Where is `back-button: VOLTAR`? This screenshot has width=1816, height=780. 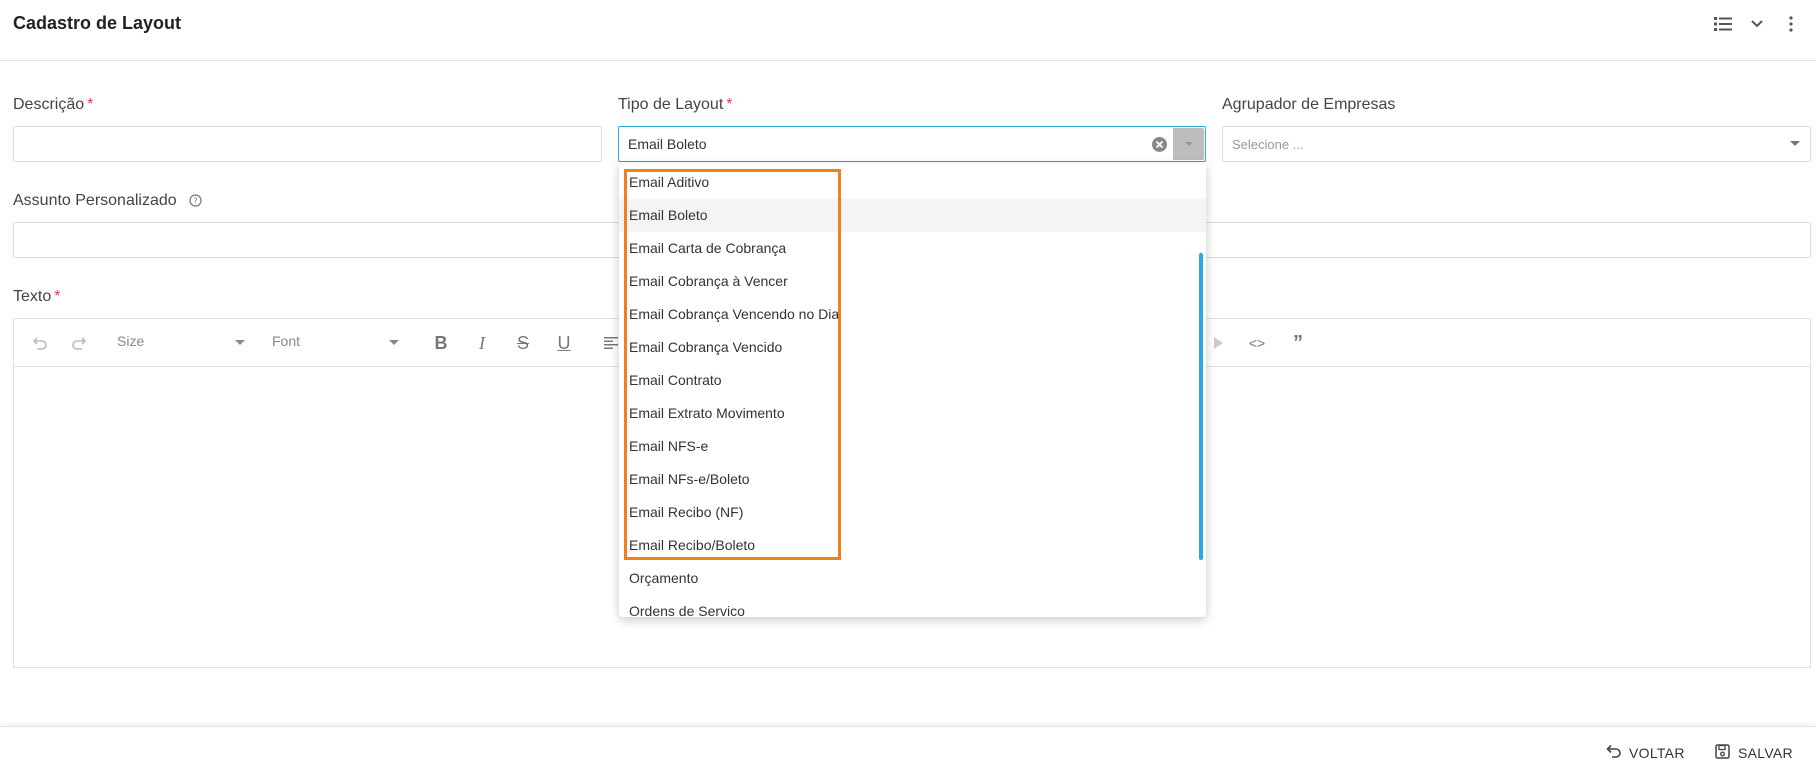 back-button: VOLTAR is located at coordinates (1644, 752).